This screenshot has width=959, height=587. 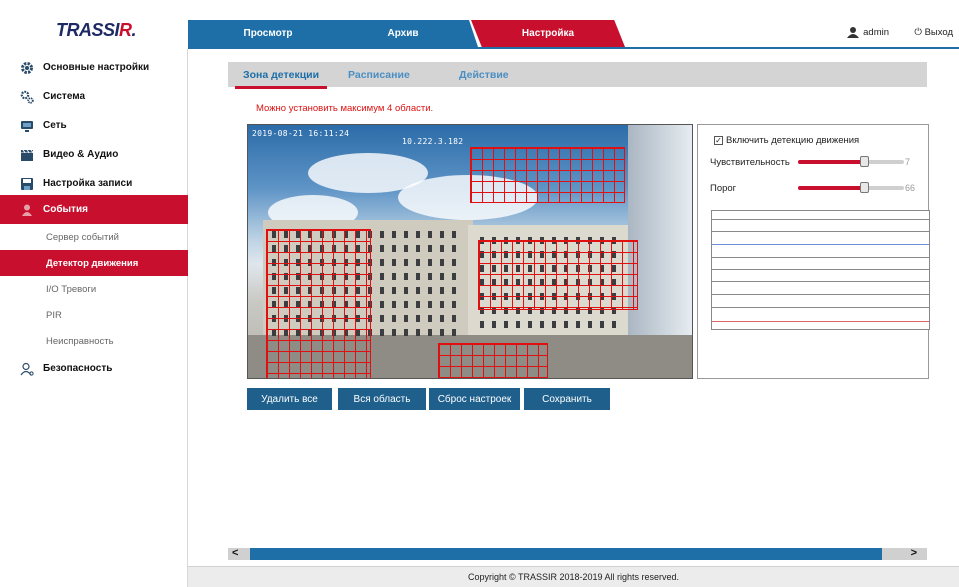 What do you see at coordinates (27, 184) in the screenshot?
I see `floppy-icon` at bounding box center [27, 184].